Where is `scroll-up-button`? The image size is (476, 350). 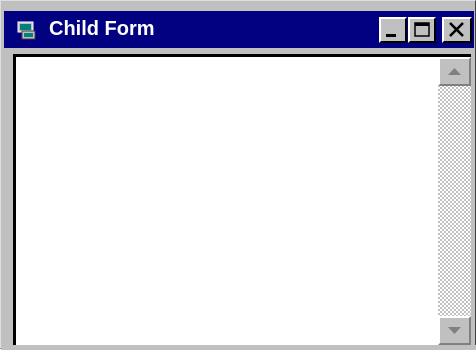
scroll-up-button is located at coordinates (454, 71).